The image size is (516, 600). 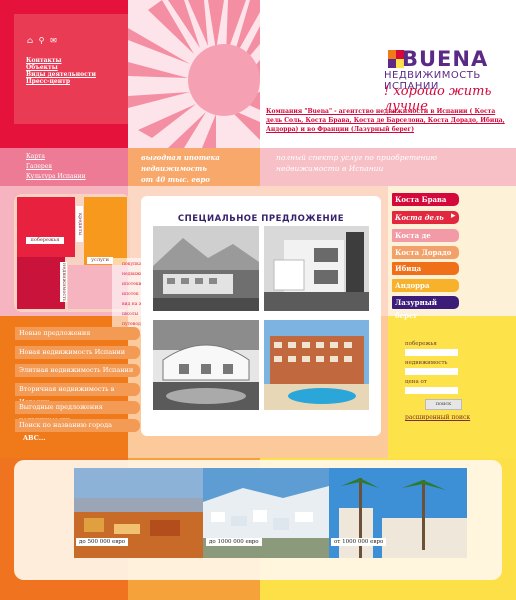 I want to click on promo-line-2: недвижимость, so click(x=174, y=168).